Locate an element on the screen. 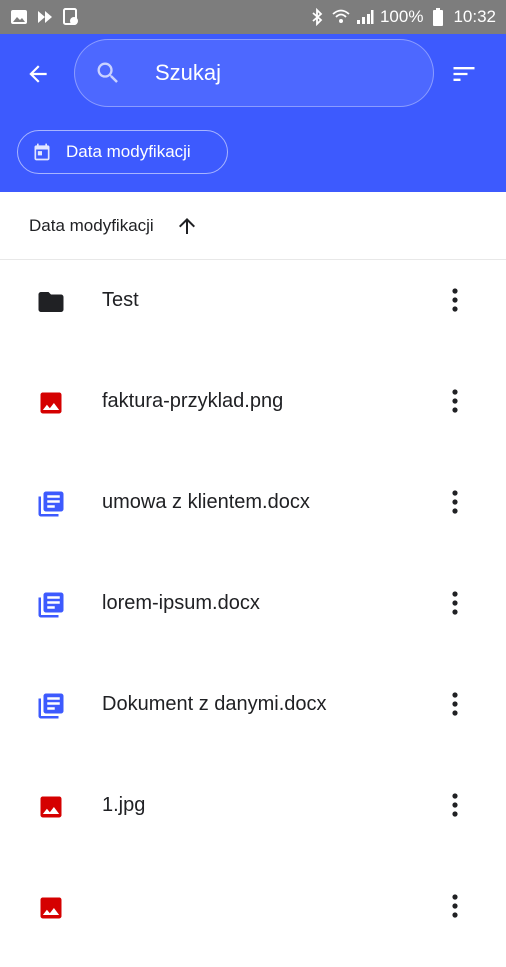  list-item: umowa z klientem.docx is located at coordinates (253, 512).